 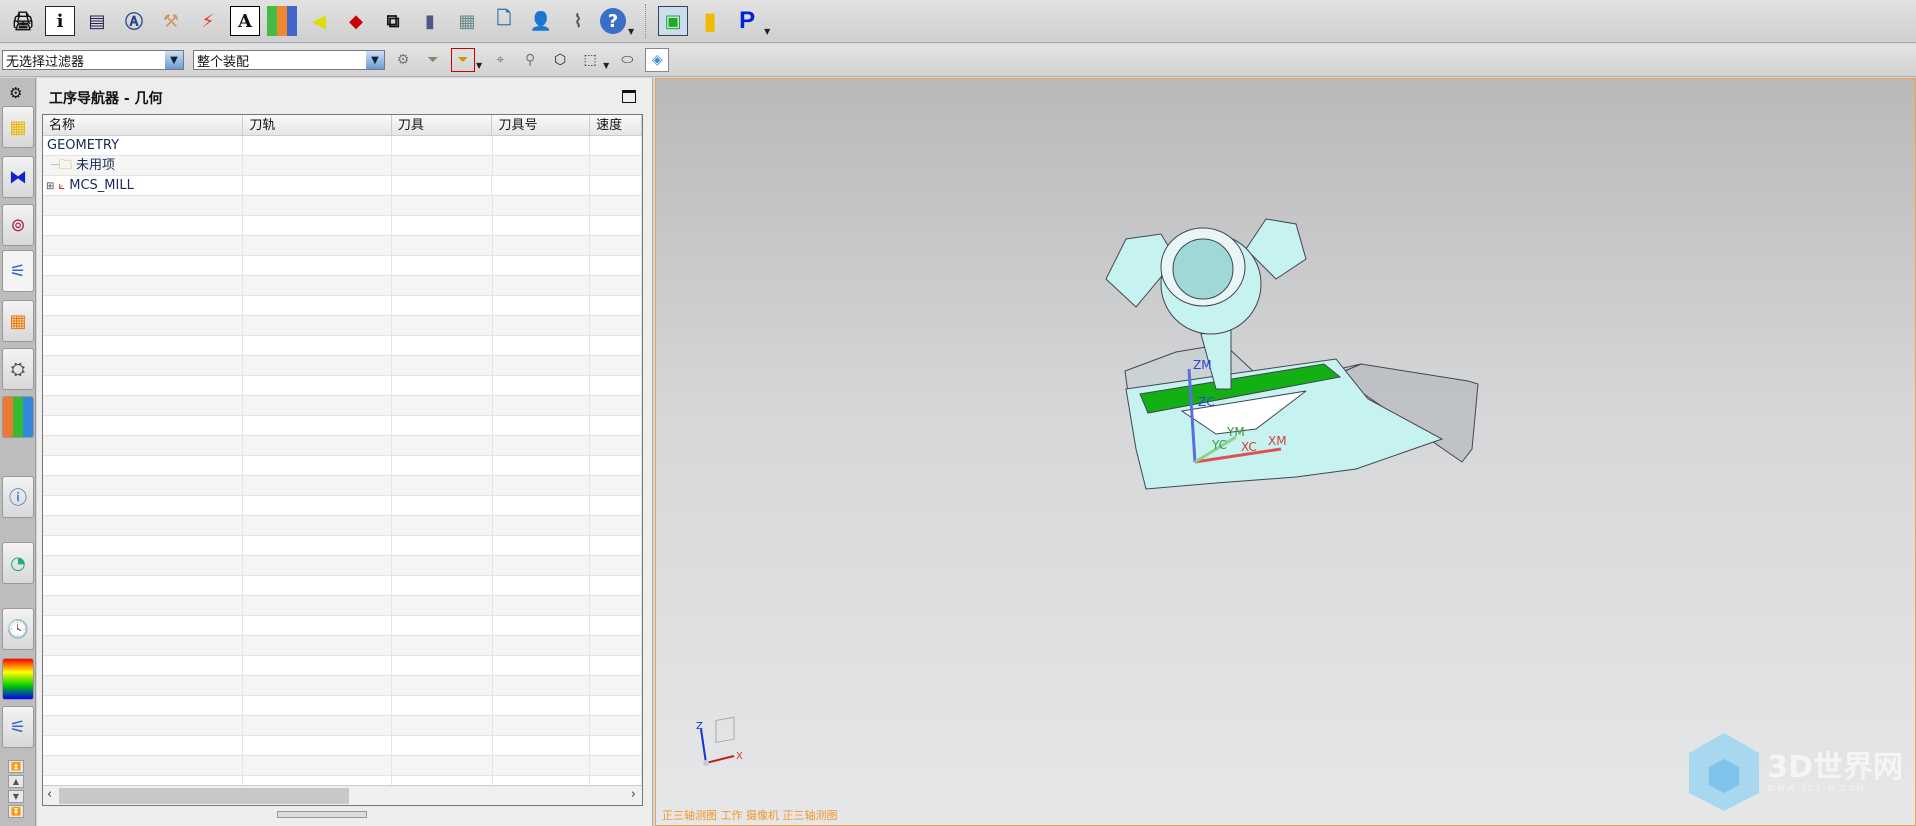 I want to click on resource-bar: ⚙ ▦ ⧓ ⊚ ⚟ ▦ ⛭ ⓘ ◔ 🕓 ⚟ ⏫ ▲ ▼ ⏬, so click(x=18, y=452).